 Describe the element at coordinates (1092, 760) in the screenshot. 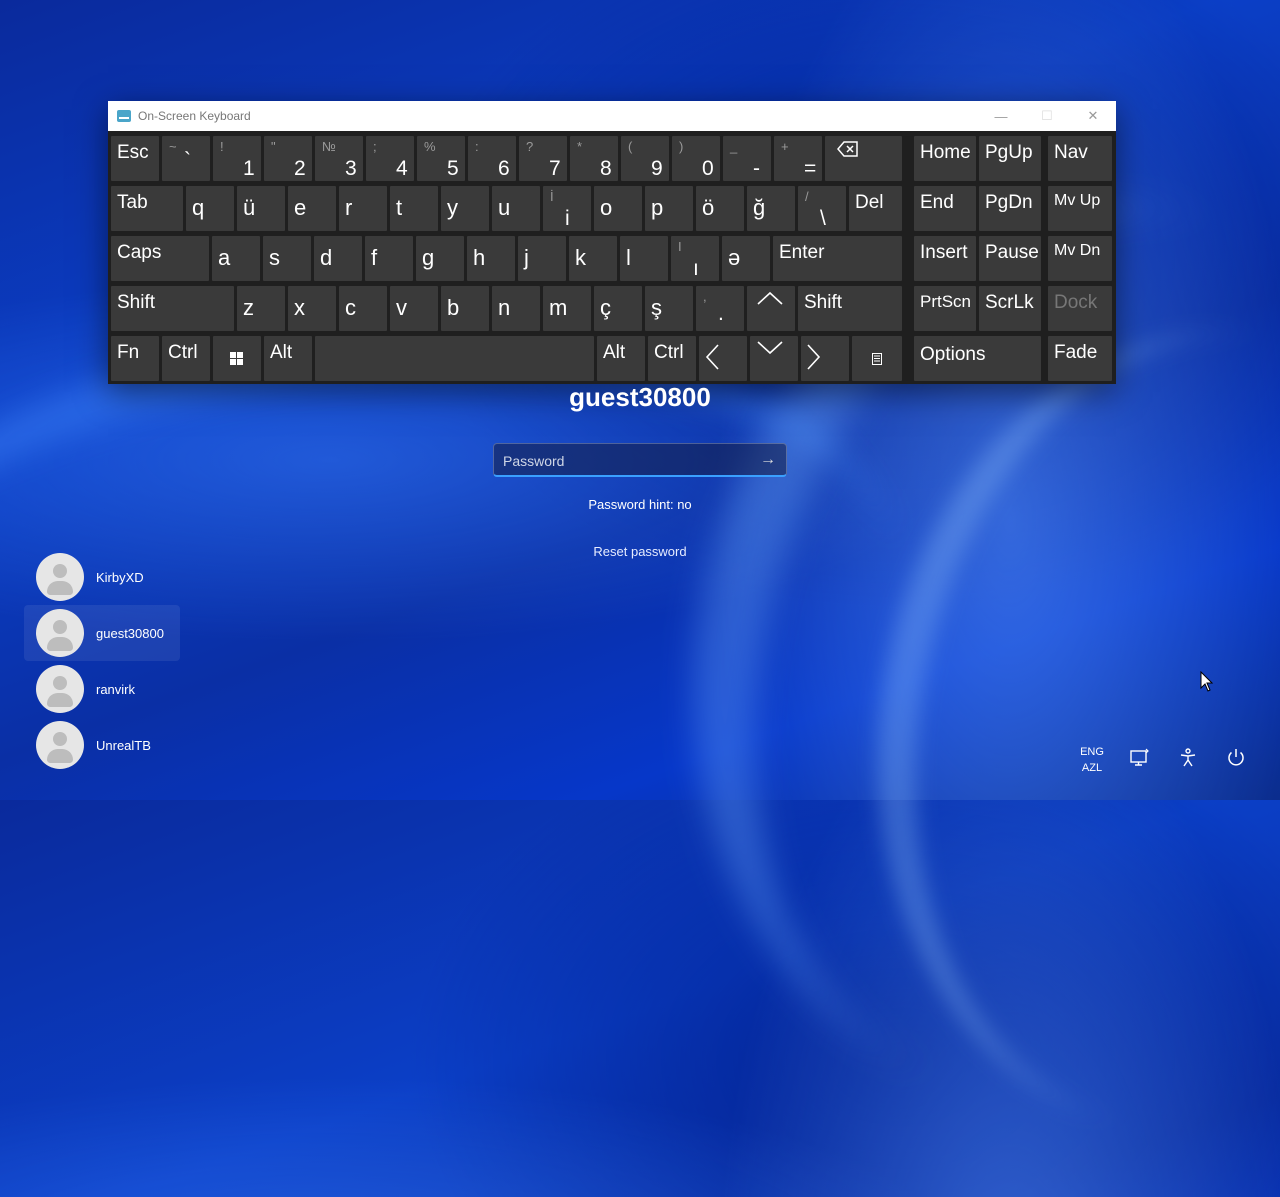

I see `input-language-indicator: ENG AZL` at that location.